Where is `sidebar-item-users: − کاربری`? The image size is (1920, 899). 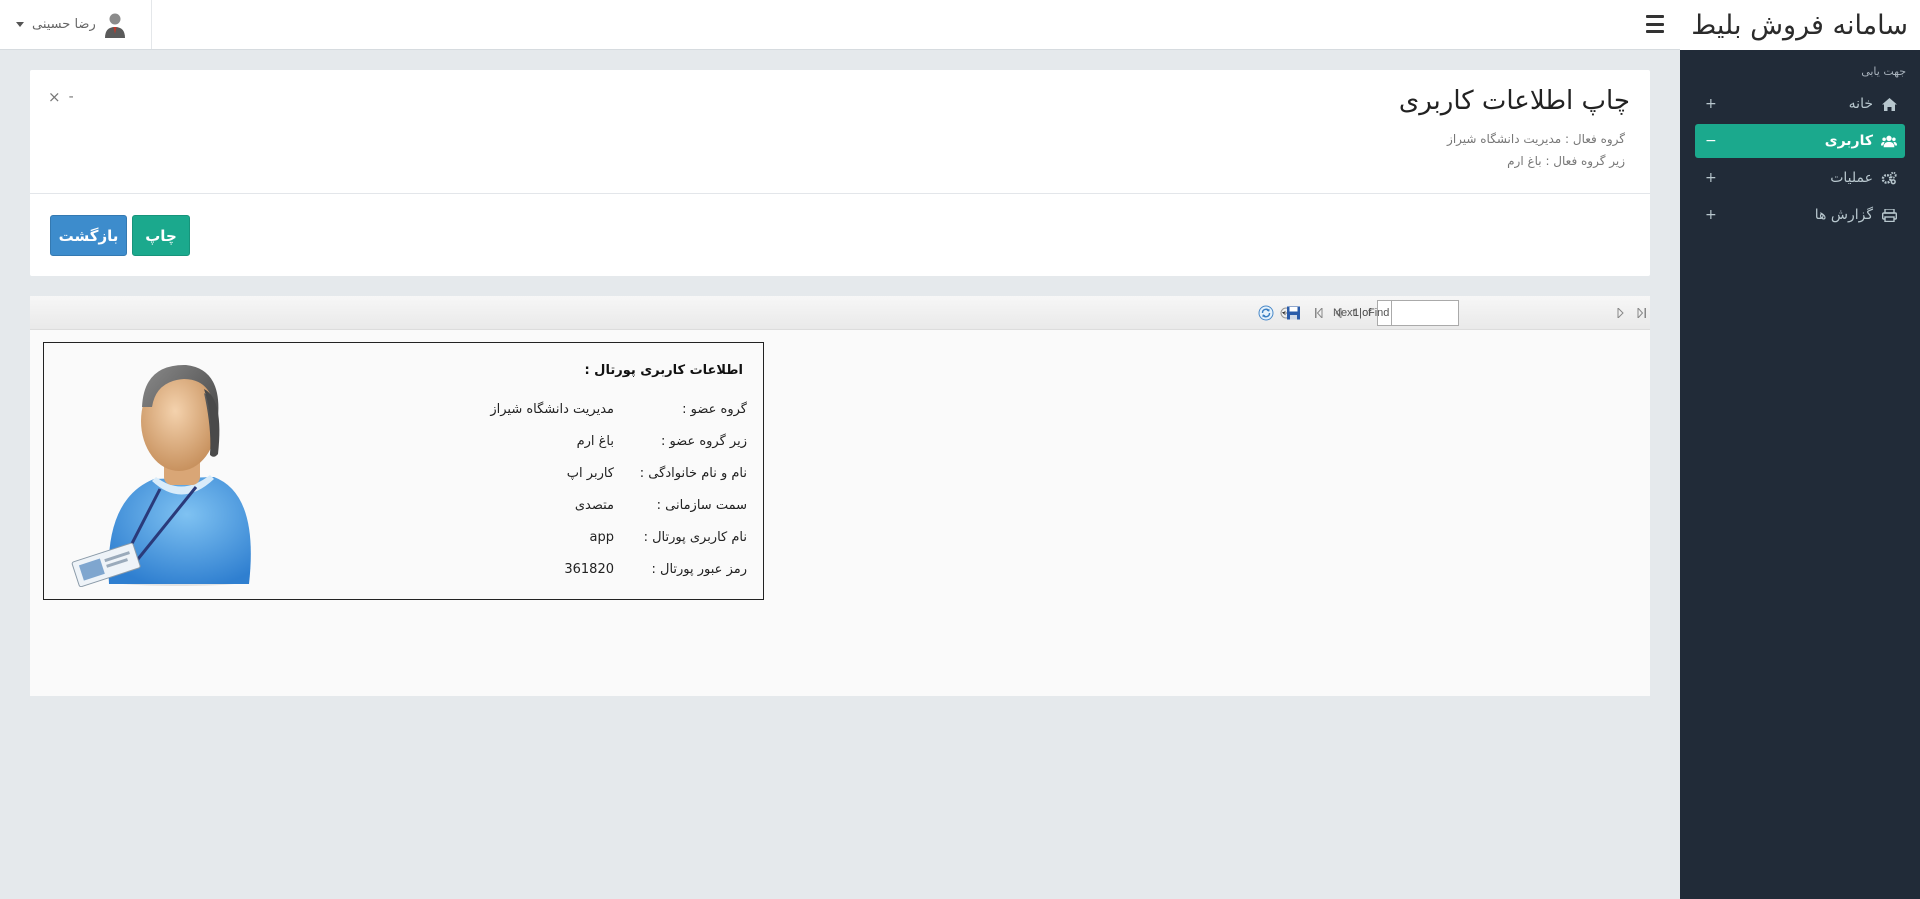 sidebar-item-users: − کاربری is located at coordinates (1800, 141).